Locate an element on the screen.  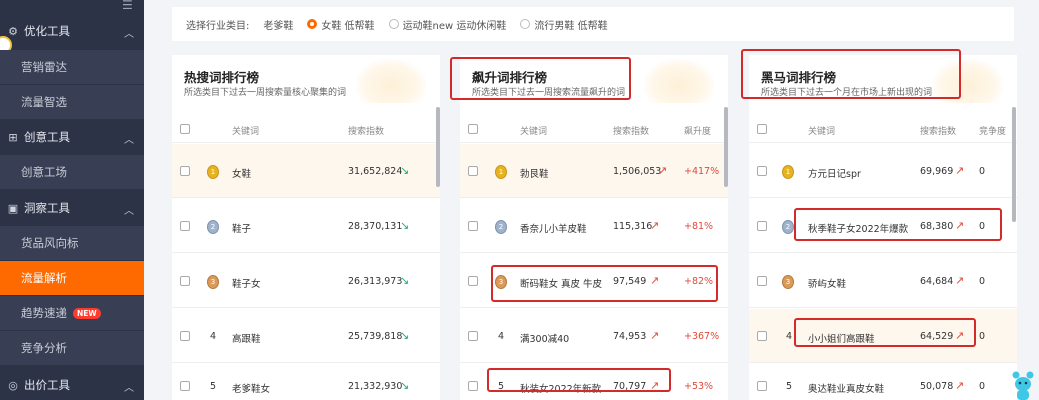
keyword: 奥达鞋业真皮女鞋 is located at coordinates (846, 388).